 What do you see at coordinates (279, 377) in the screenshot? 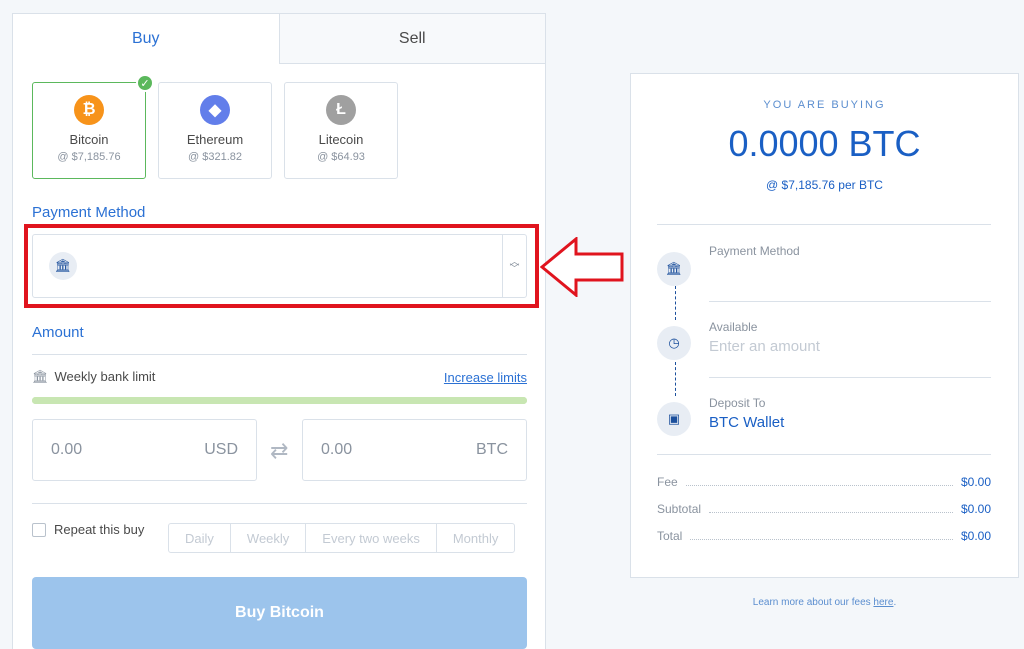
I see `weekly-limit-row: 🏛 Weekly bank limit Increase limits` at bounding box center [279, 377].